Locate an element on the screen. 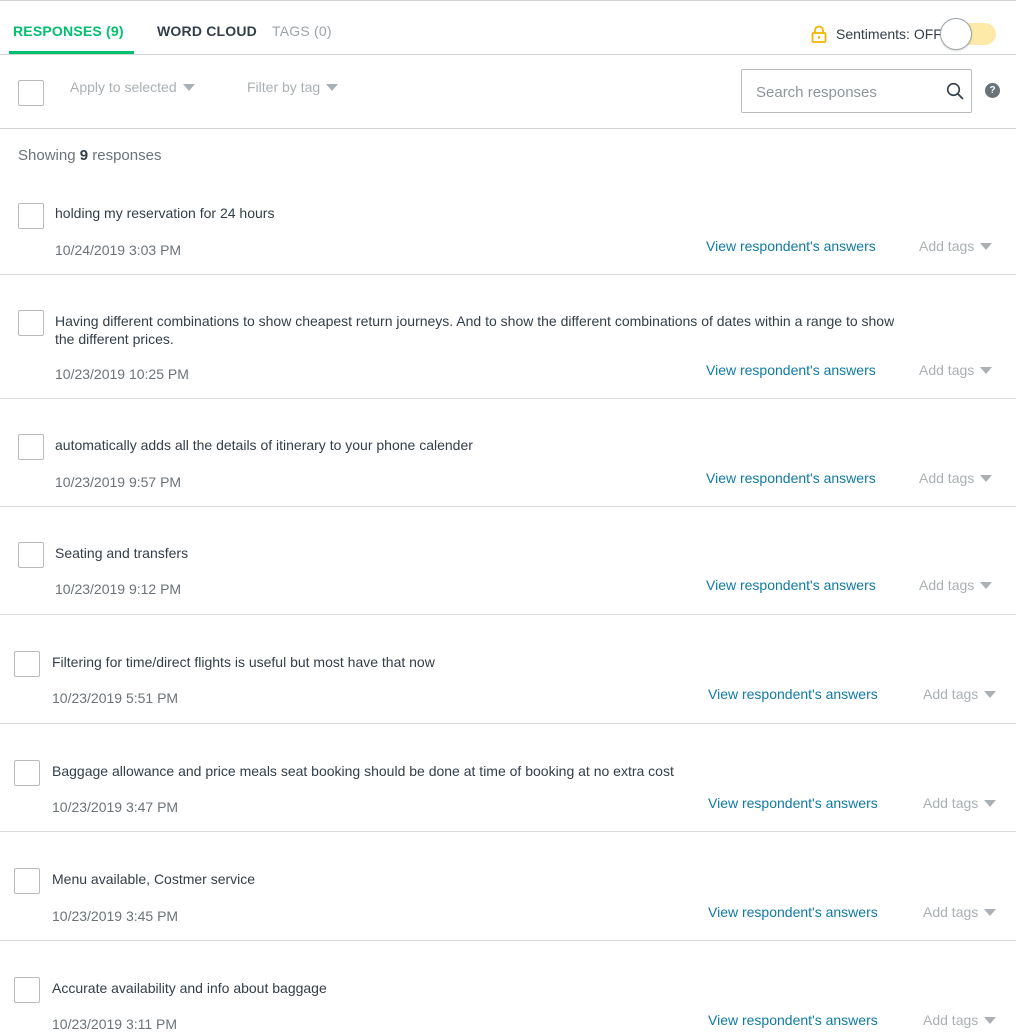 This screenshot has height=1035, width=1016. response-date: 10/23/2019 5:51 PM is located at coordinates (115, 698).